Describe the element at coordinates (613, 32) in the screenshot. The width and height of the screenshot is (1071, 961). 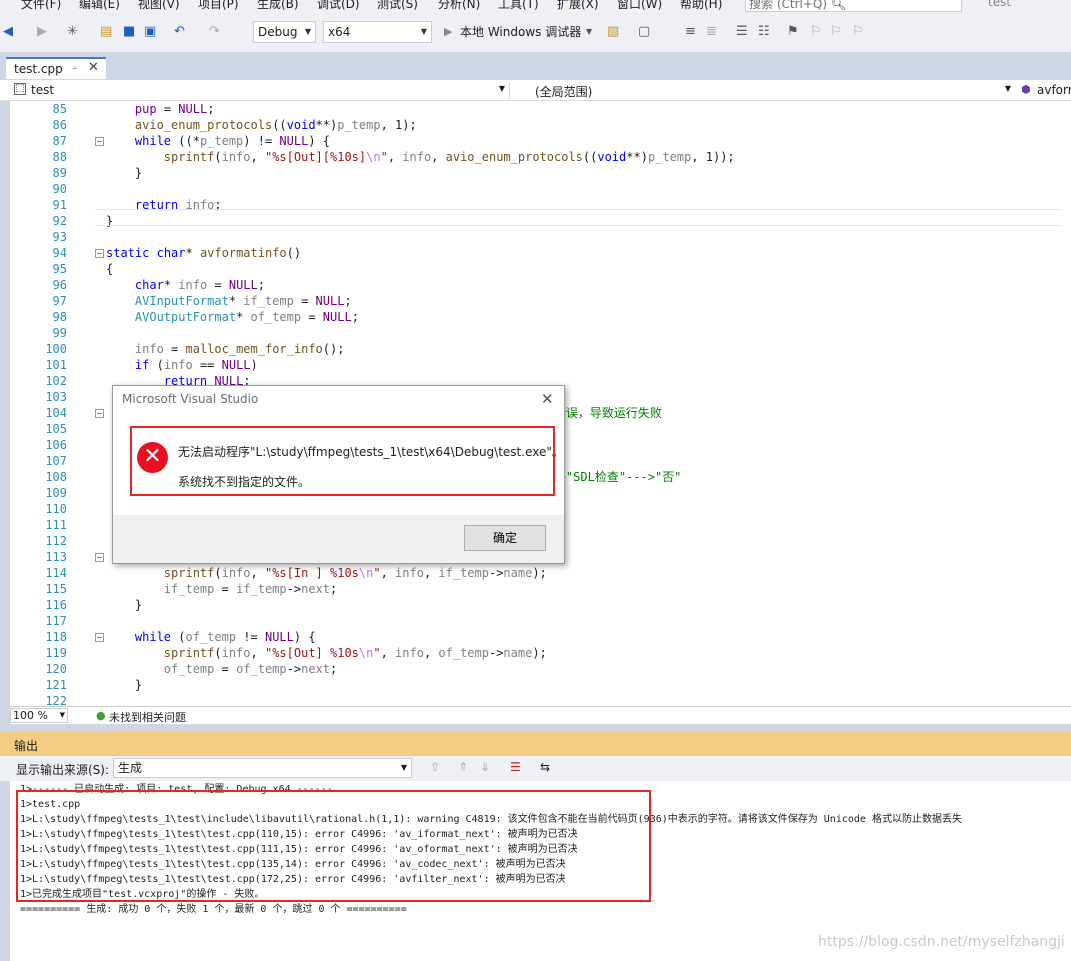
I see `attach-icon: ▧` at that location.